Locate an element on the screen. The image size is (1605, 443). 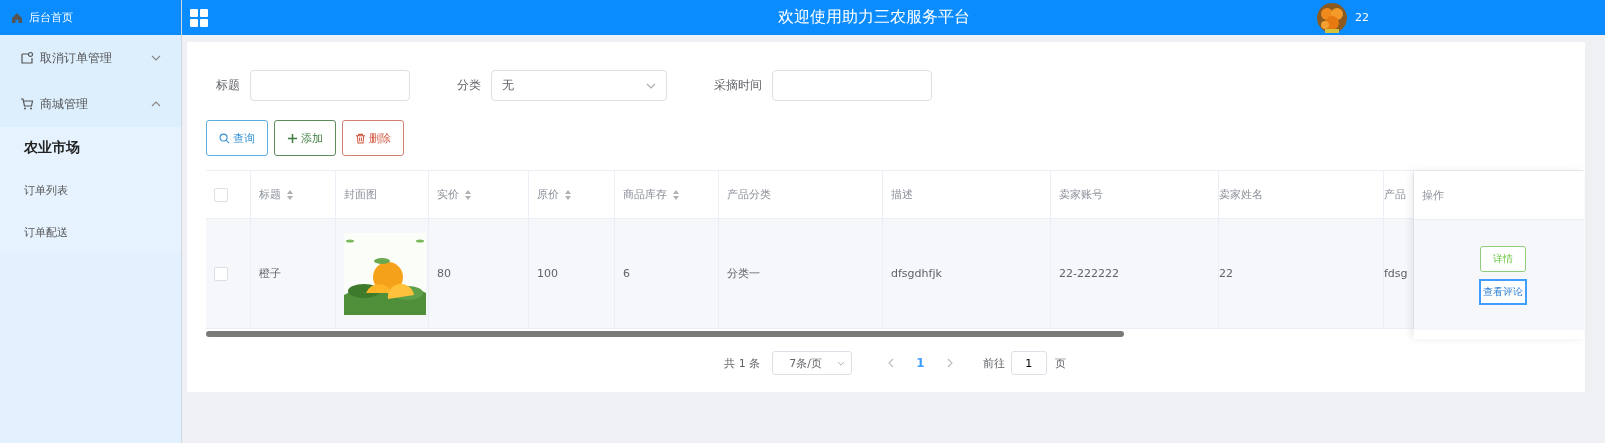
trash-icon is located at coordinates (360, 138).